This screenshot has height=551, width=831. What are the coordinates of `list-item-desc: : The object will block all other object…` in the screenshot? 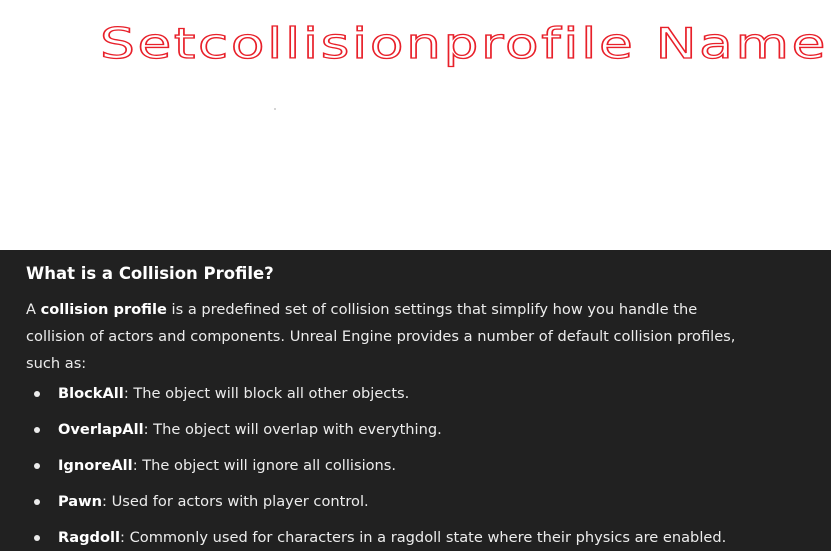 It's located at (266, 393).